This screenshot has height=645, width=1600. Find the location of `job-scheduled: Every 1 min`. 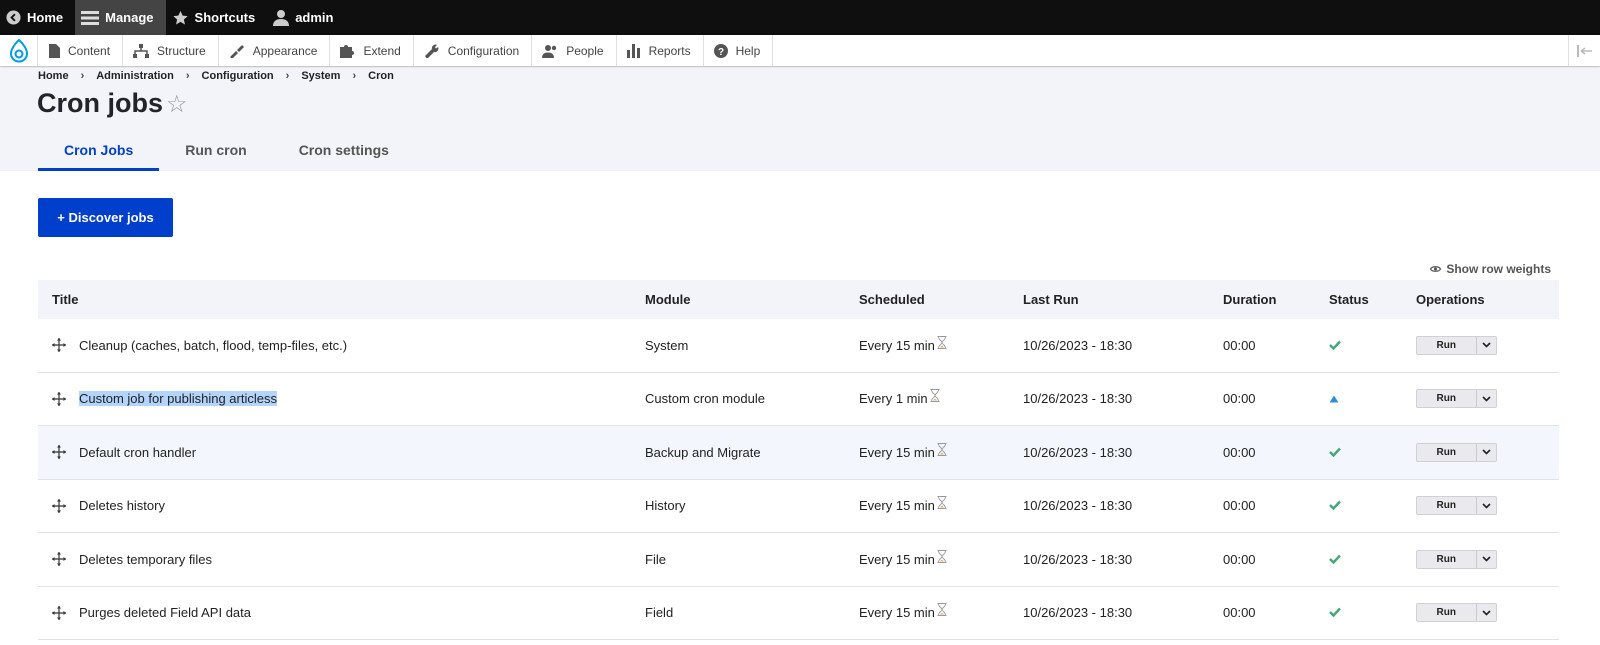

job-scheduled: Every 1 min is located at coordinates (893, 399).